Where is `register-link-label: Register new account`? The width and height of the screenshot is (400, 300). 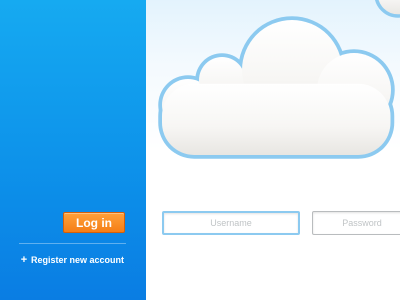 register-link-label: Register new account is located at coordinates (78, 260).